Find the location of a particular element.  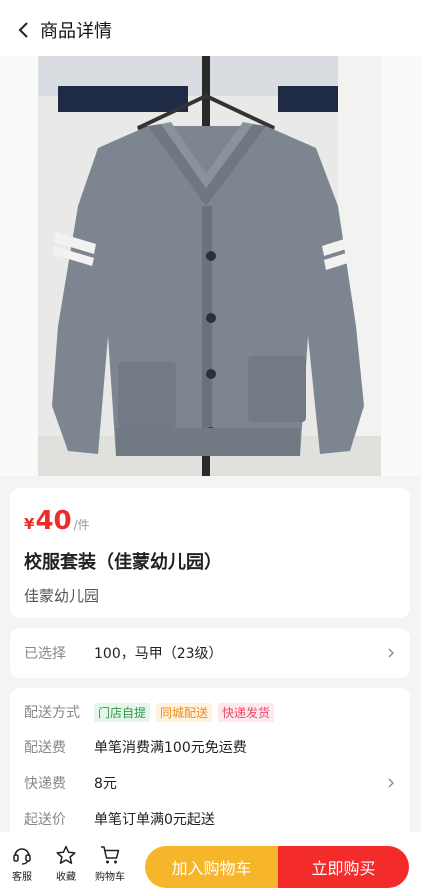

min-order-label: 起送价 is located at coordinates (45, 820).